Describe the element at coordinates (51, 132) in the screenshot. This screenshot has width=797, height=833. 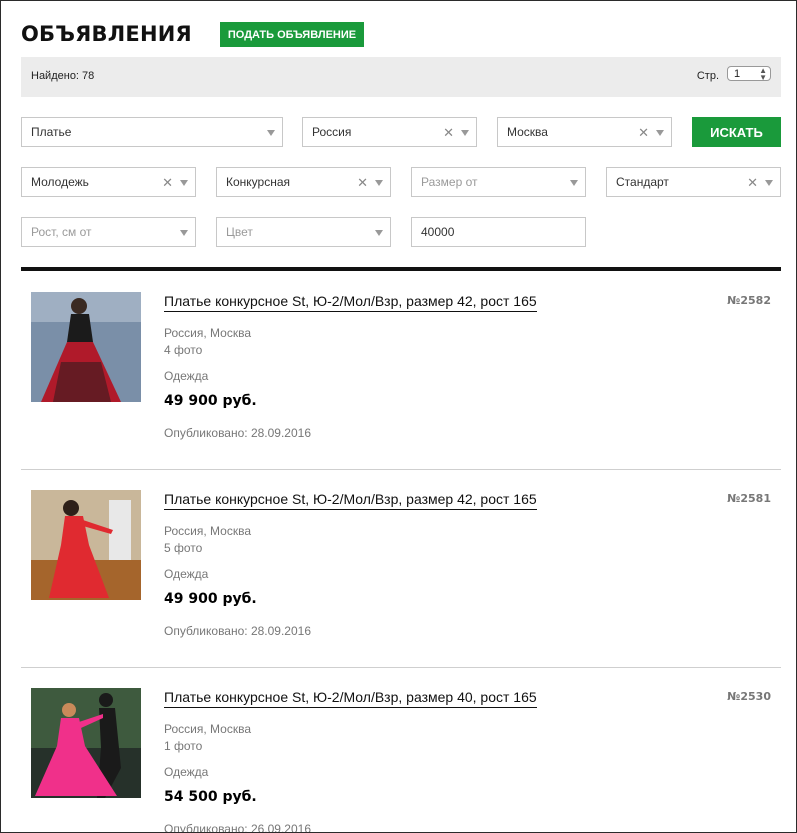
I see `item-select-value: Платье` at that location.